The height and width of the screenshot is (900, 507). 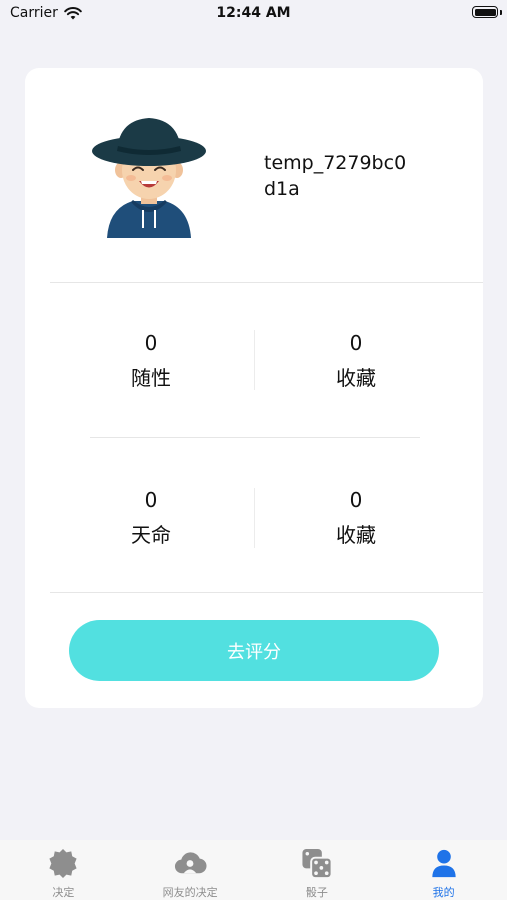 I want to click on dice-icon, so click(x=317, y=864).